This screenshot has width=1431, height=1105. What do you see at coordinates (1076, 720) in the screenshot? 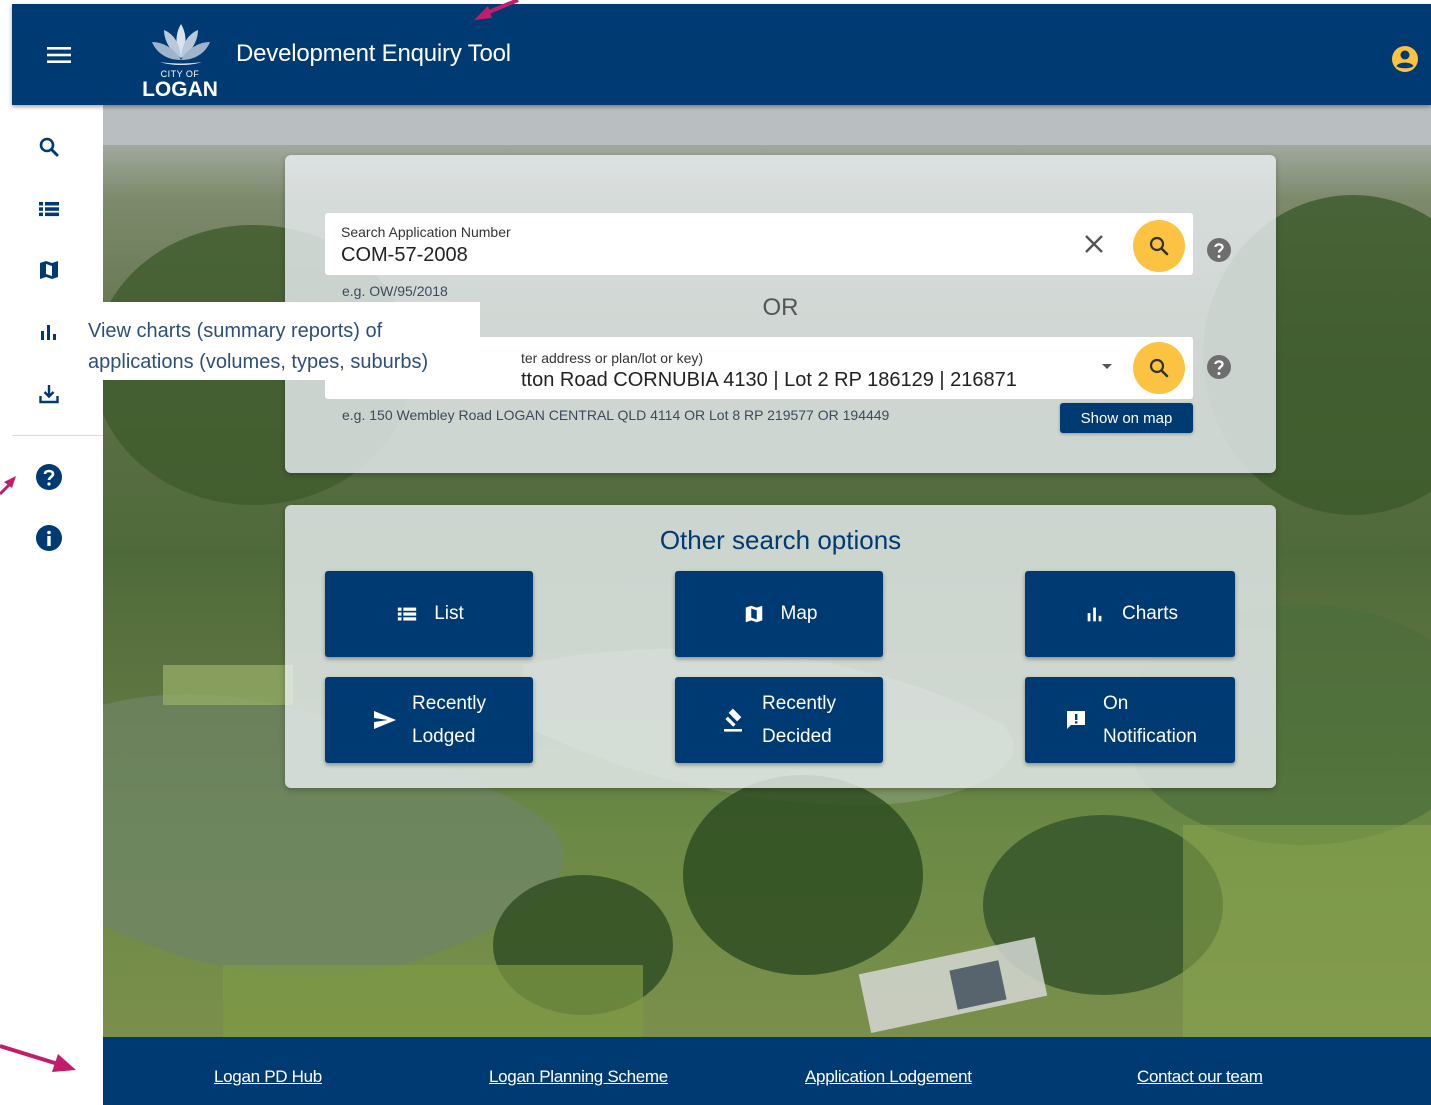
I see `feedback-icon` at bounding box center [1076, 720].